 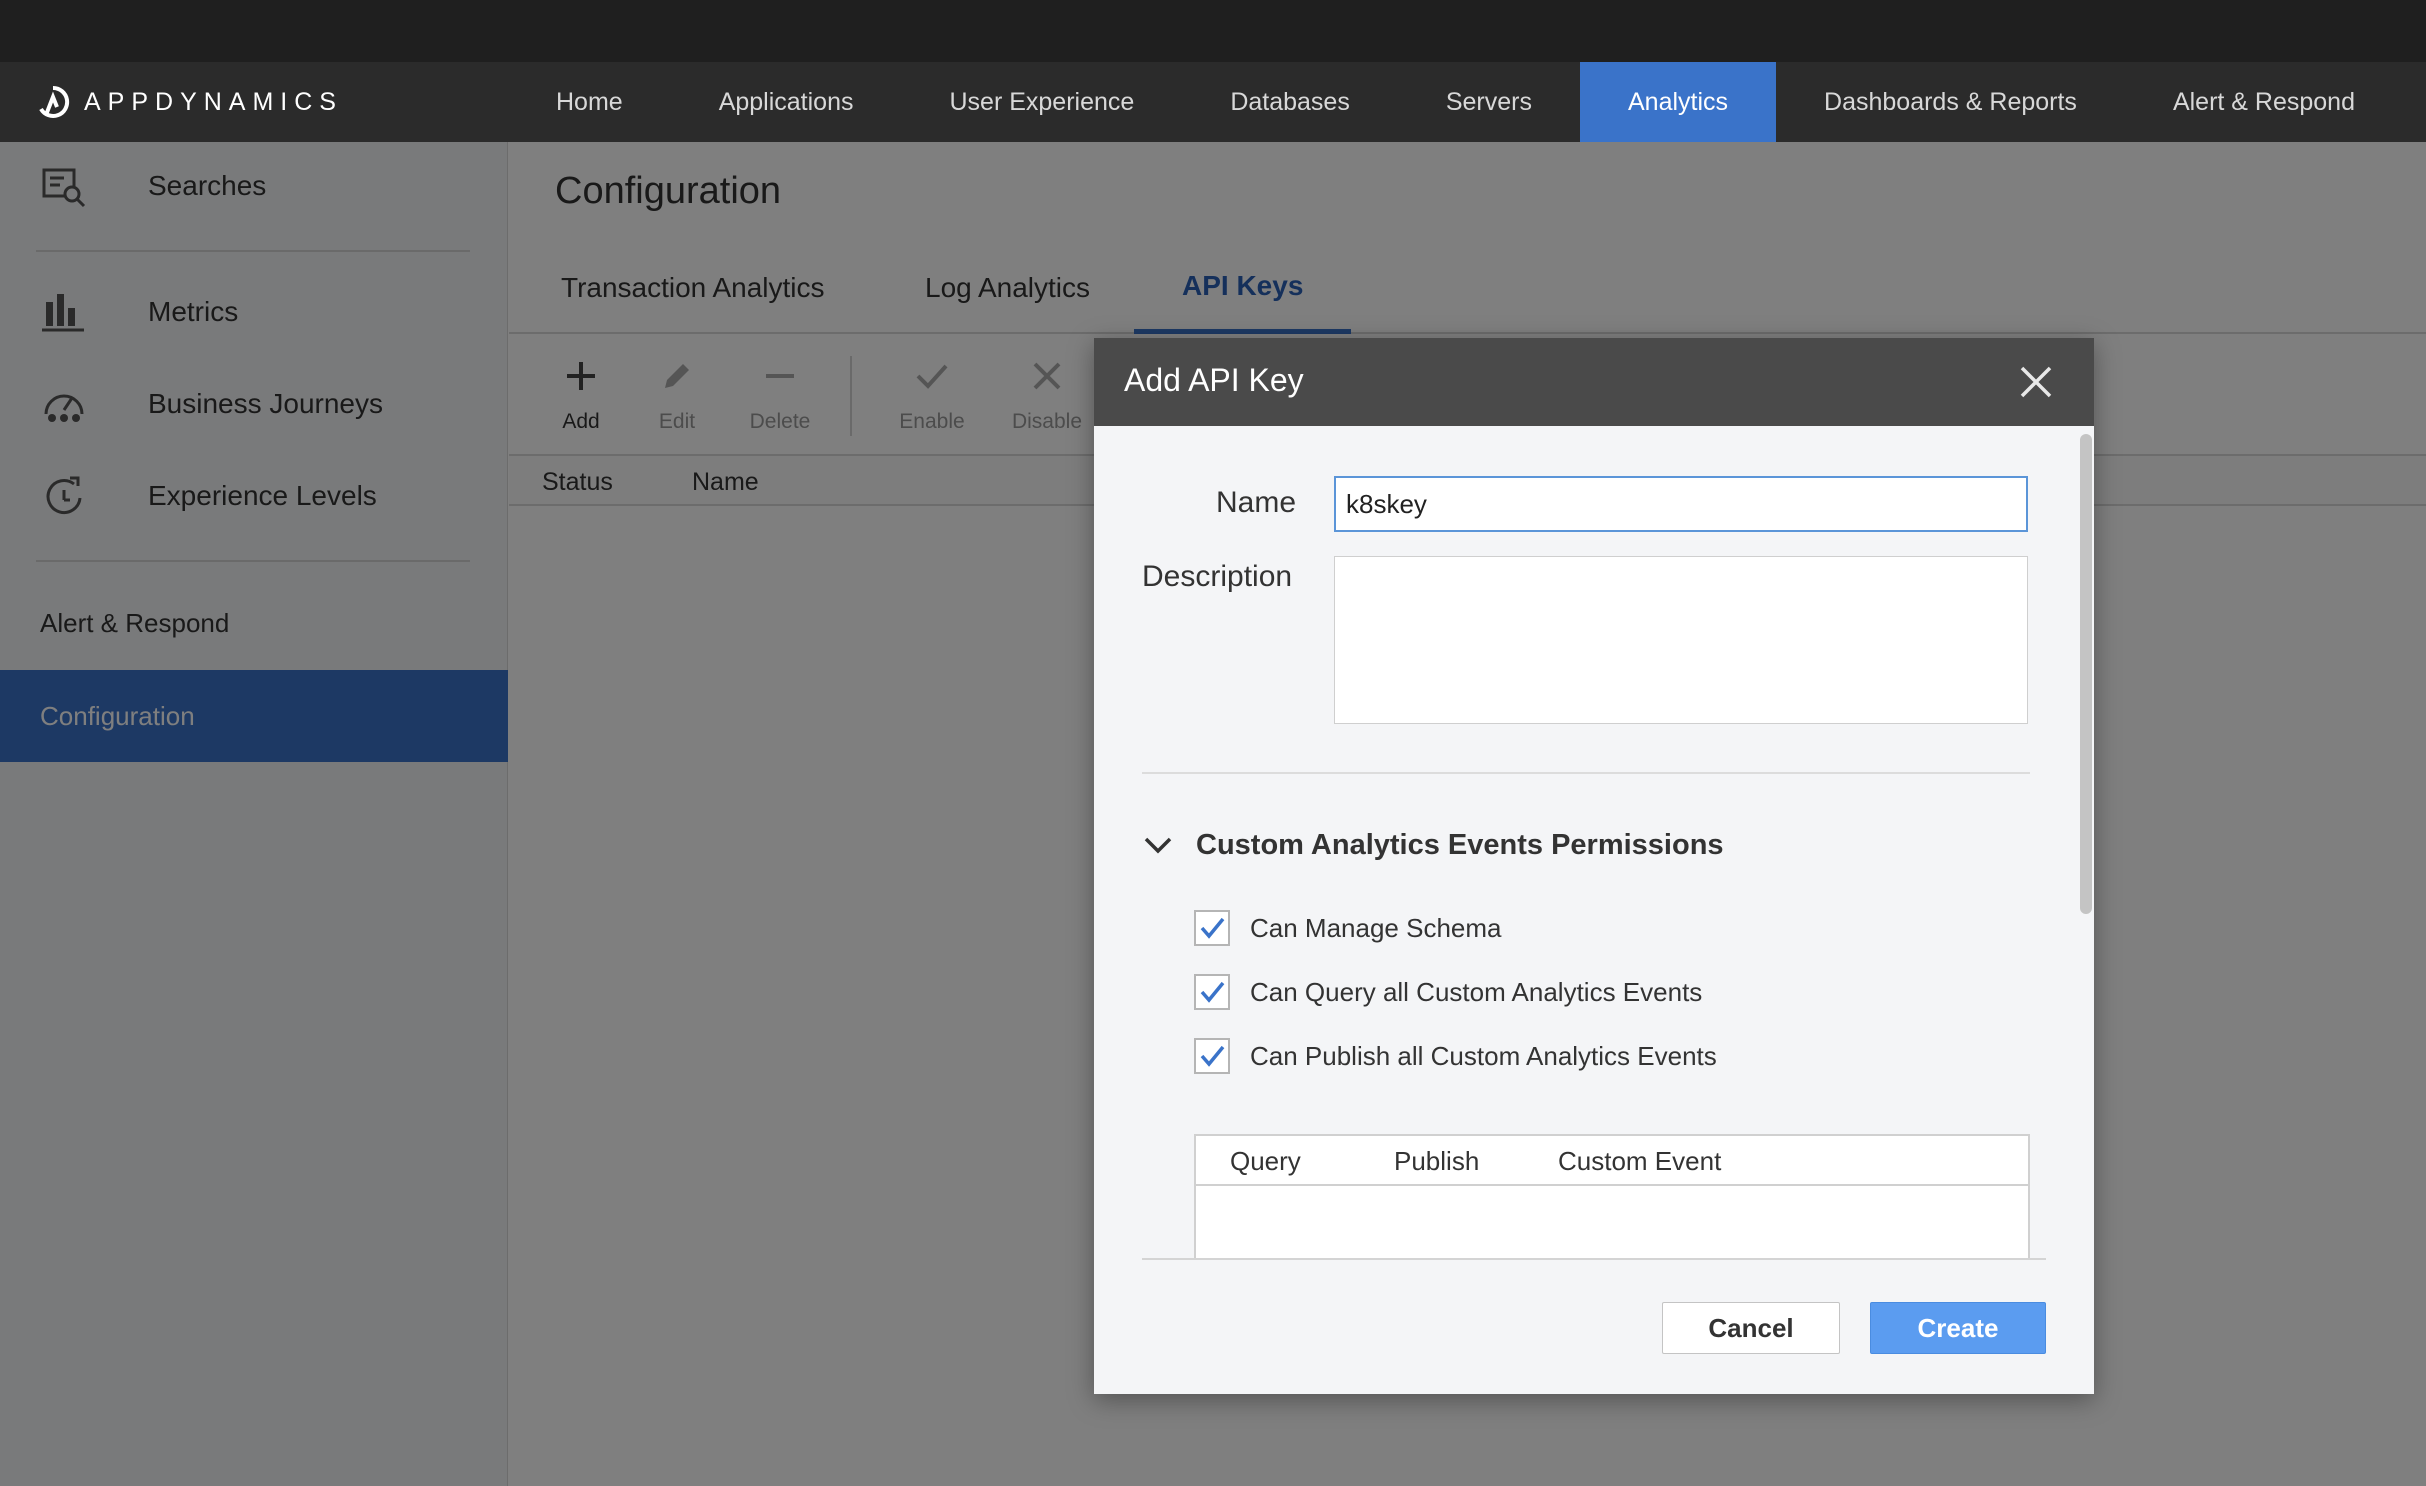 What do you see at coordinates (1594, 1259) in the screenshot?
I see `footer-divider` at bounding box center [1594, 1259].